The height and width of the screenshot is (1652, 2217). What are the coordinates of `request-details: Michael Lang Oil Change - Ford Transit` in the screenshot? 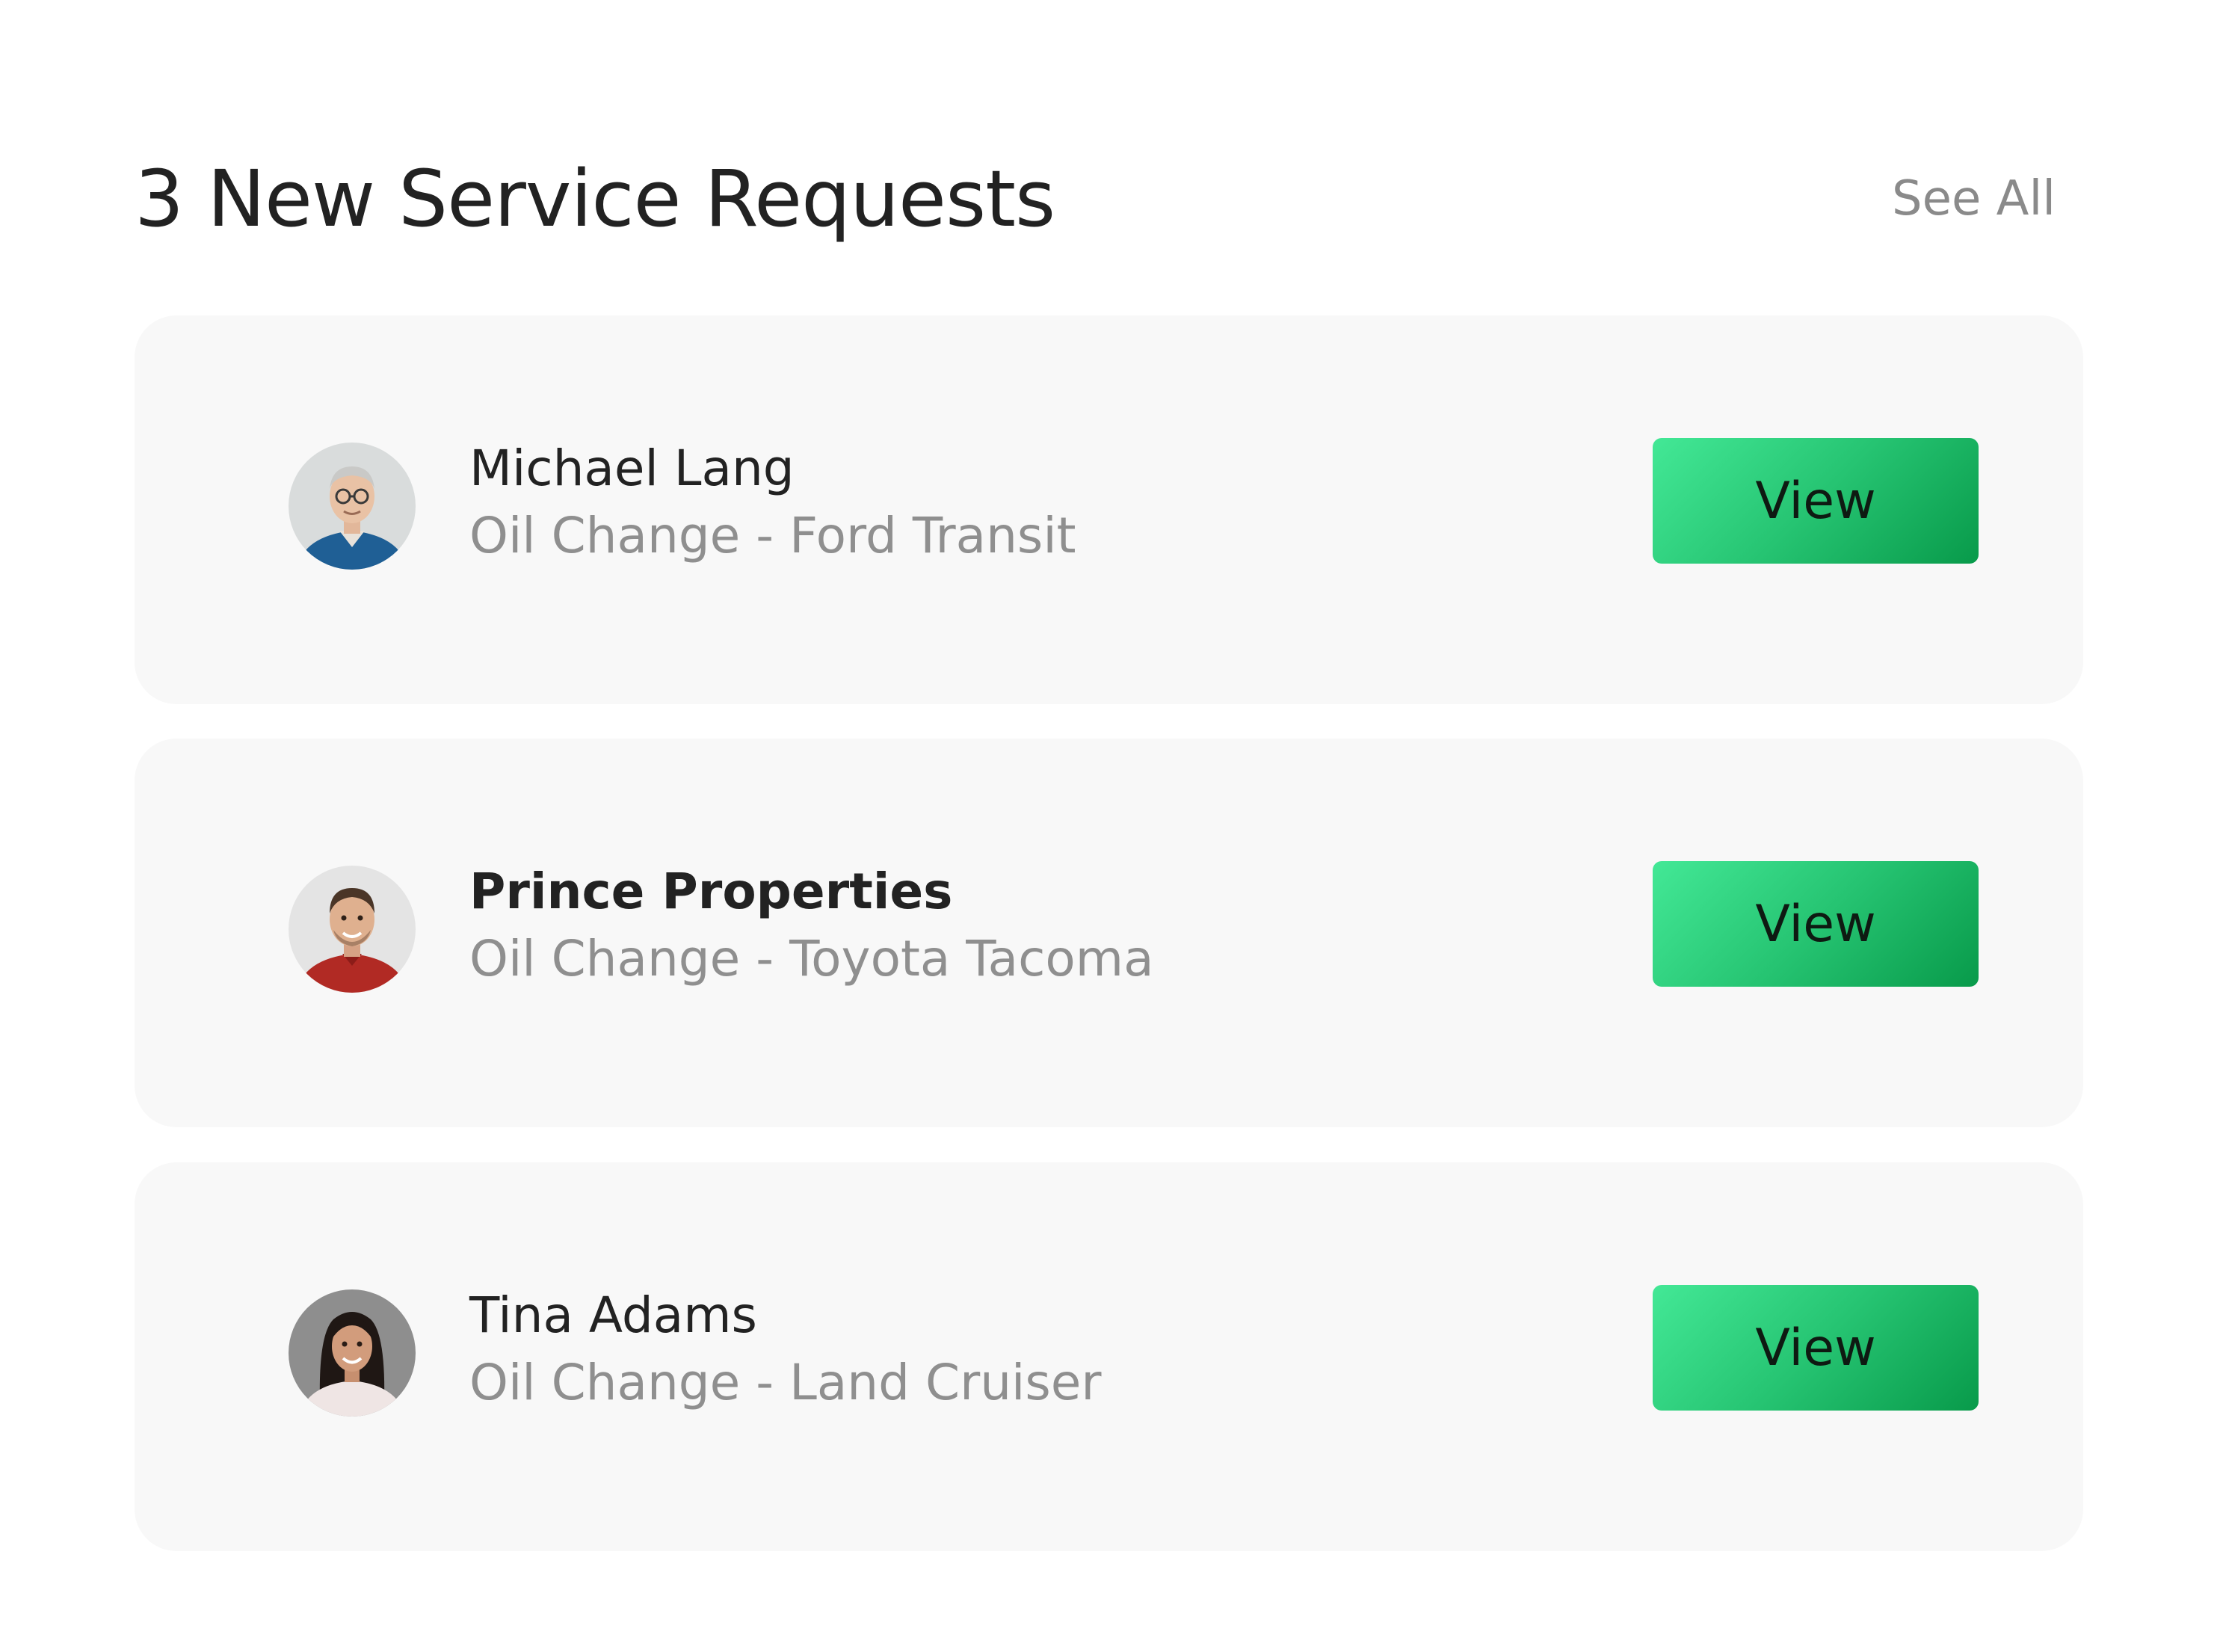 It's located at (772, 502).